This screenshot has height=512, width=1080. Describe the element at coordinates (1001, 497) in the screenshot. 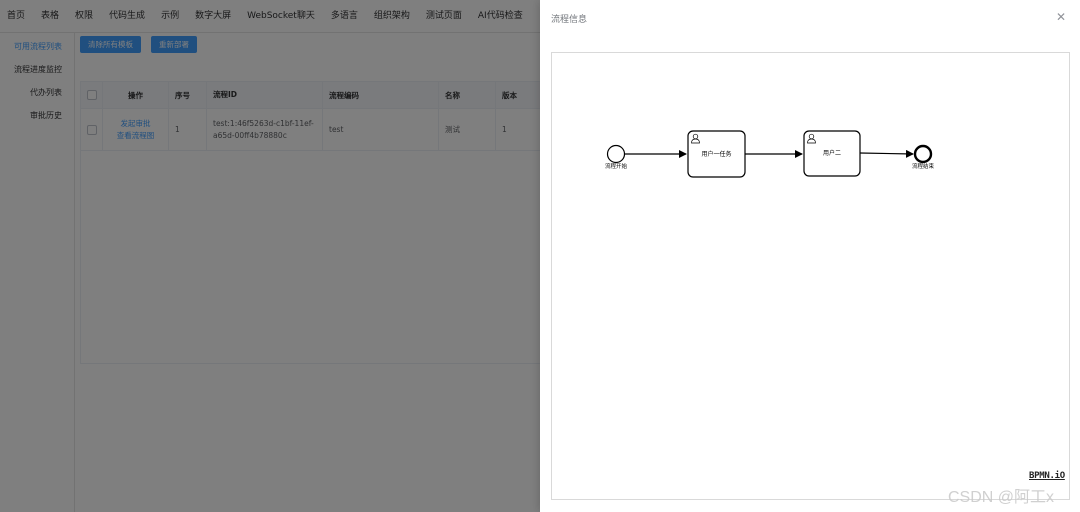

I see `watermark: CSDN @阿工x` at that location.